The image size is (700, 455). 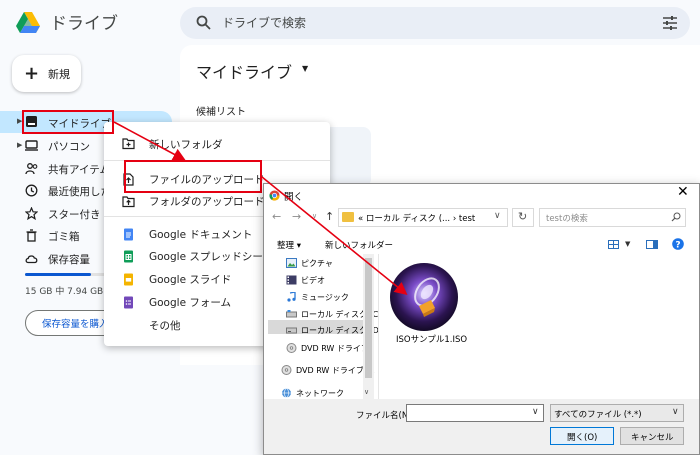 What do you see at coordinates (128, 234) in the screenshot?
I see `docs-icon` at bounding box center [128, 234].